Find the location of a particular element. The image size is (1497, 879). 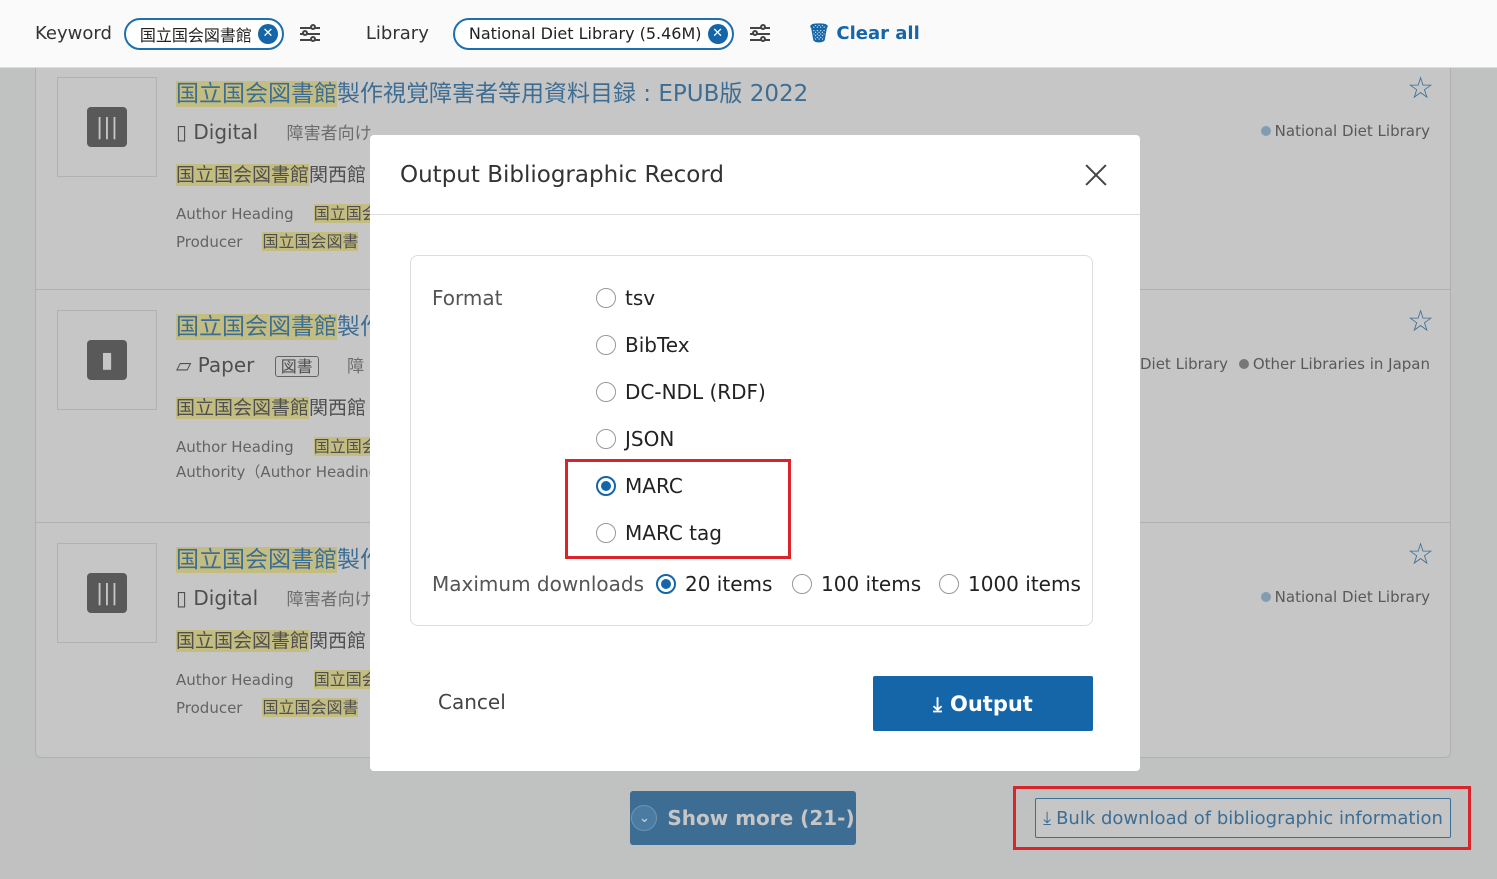

keyword-chip-text: 国立国会図書館 is located at coordinates (195, 35).